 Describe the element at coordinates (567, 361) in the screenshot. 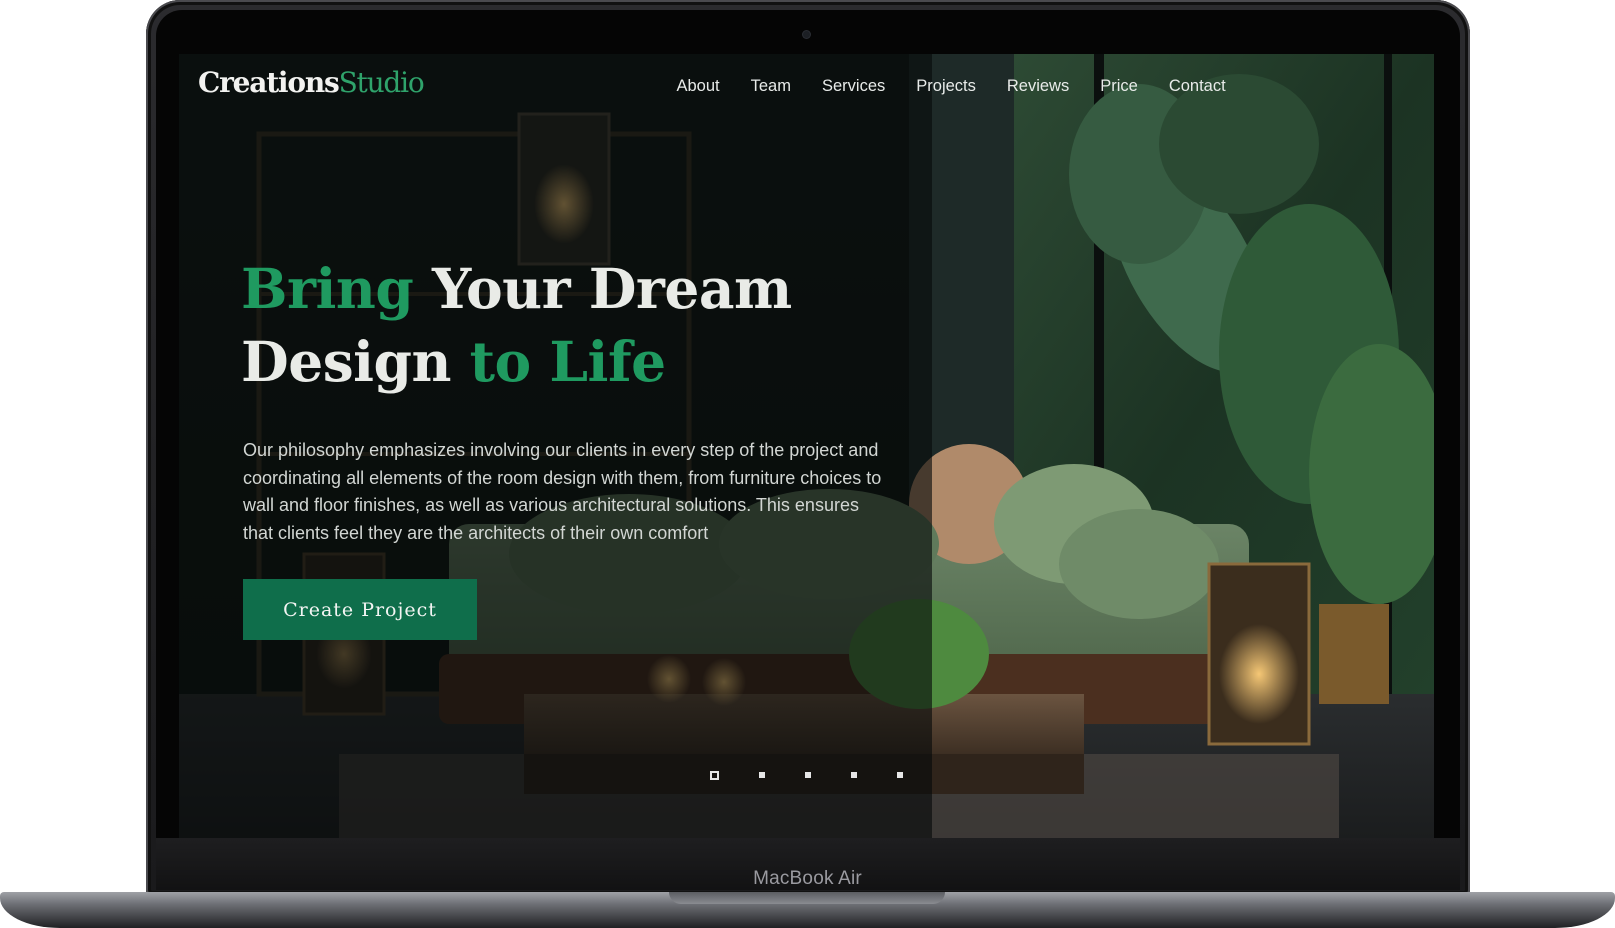

I see `hero-title-to-life: to Life` at that location.